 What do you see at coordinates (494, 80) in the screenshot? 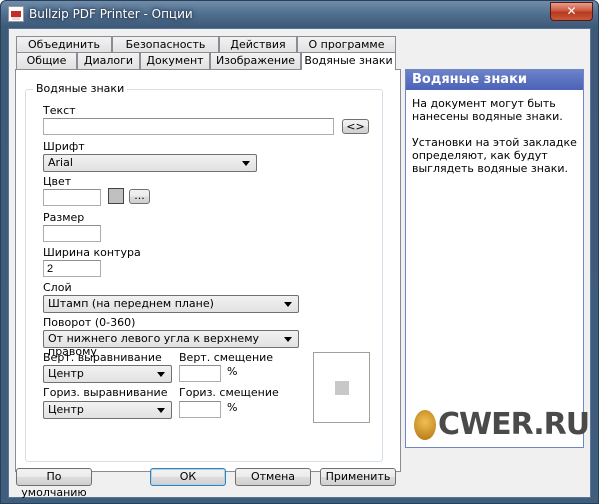
I see `help-title: Водяные знаки` at bounding box center [494, 80].